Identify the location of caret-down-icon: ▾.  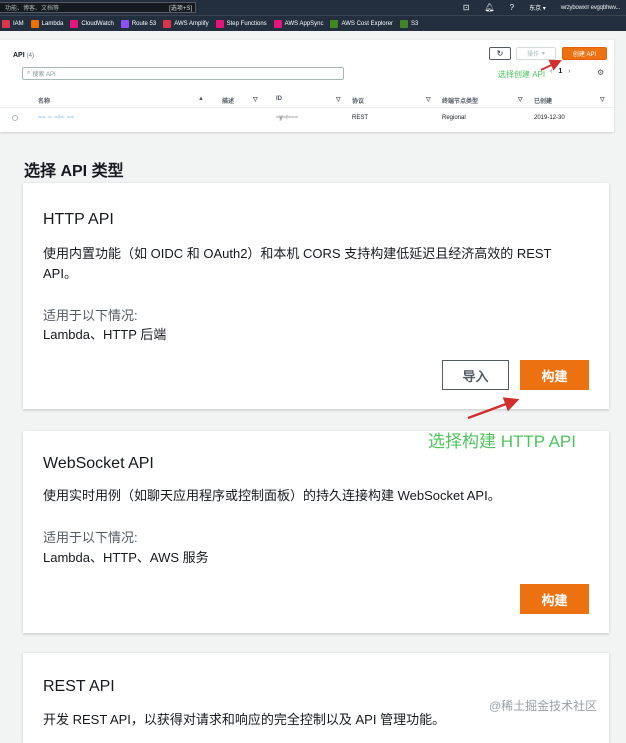
(544, 54).